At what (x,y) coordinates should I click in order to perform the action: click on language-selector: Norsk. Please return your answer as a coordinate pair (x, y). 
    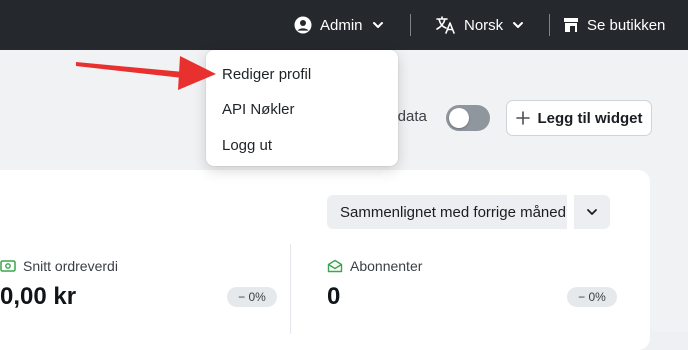
    Looking at the image, I should click on (480, 25).